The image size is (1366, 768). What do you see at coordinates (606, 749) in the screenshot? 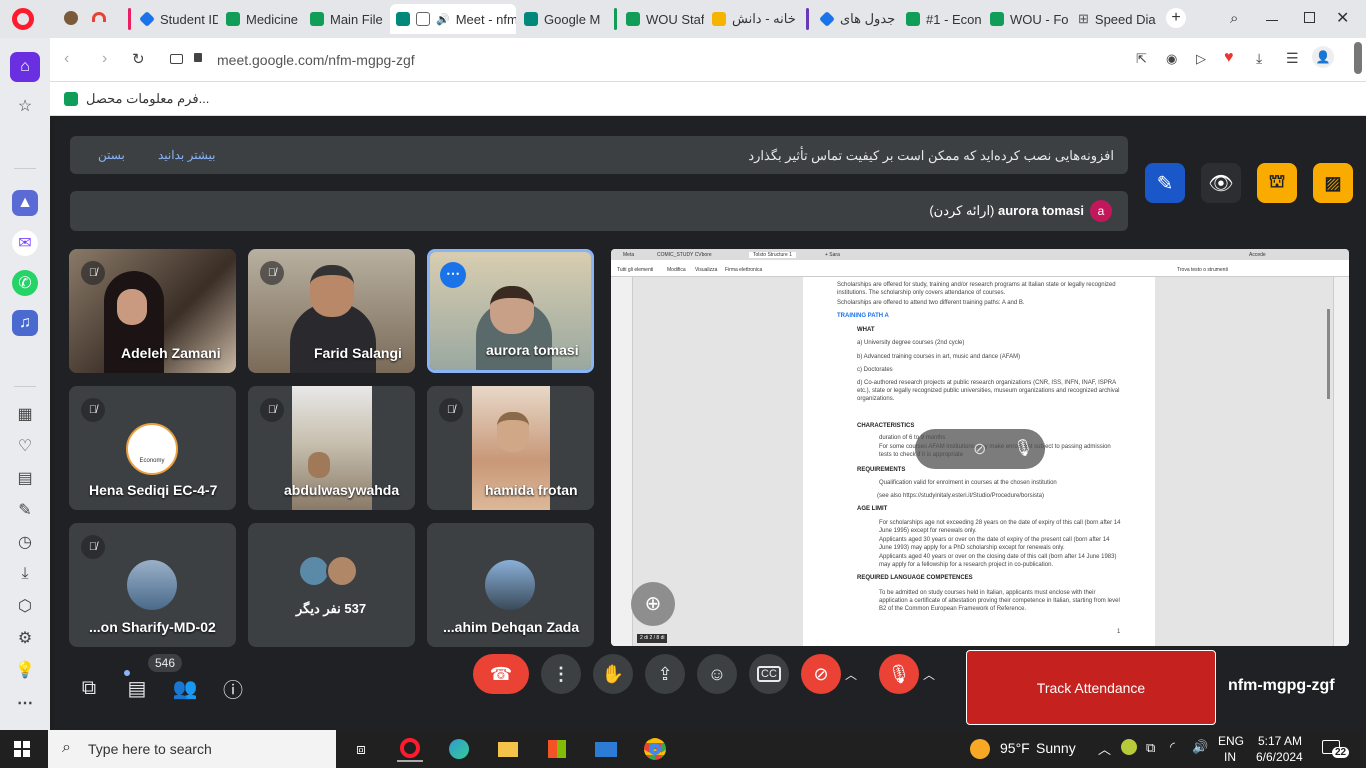
I see `mail-icon` at bounding box center [606, 749].